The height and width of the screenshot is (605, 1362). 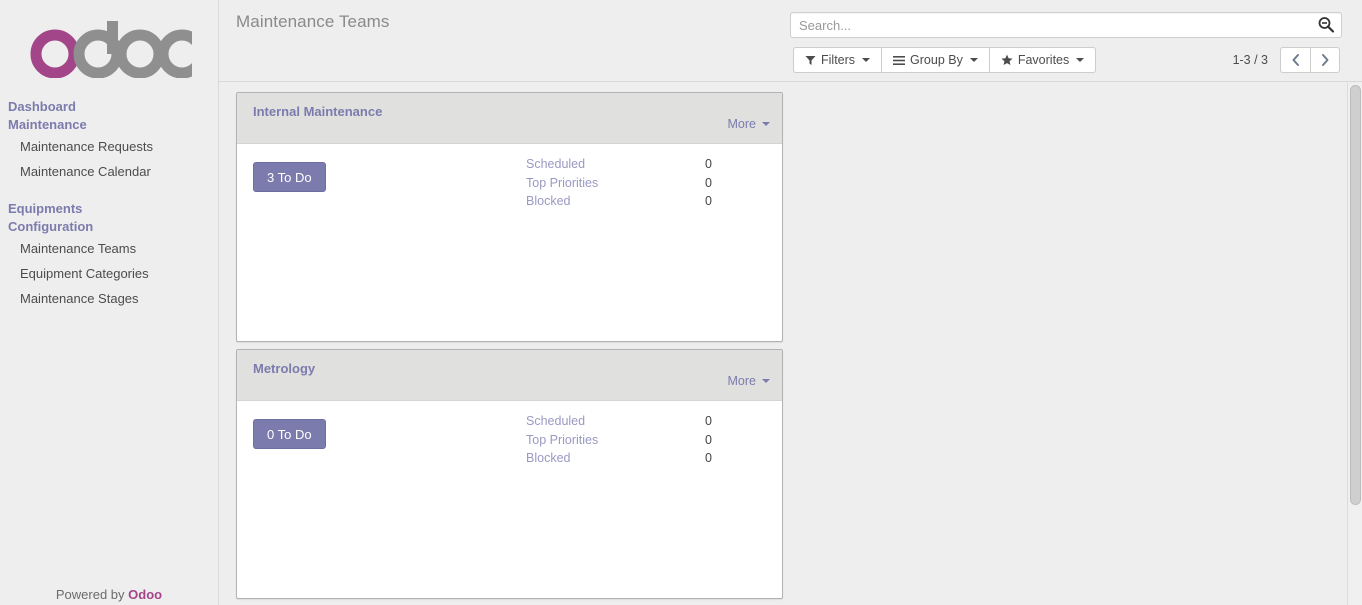 I want to click on group-by-label: Group By, so click(x=936, y=60).